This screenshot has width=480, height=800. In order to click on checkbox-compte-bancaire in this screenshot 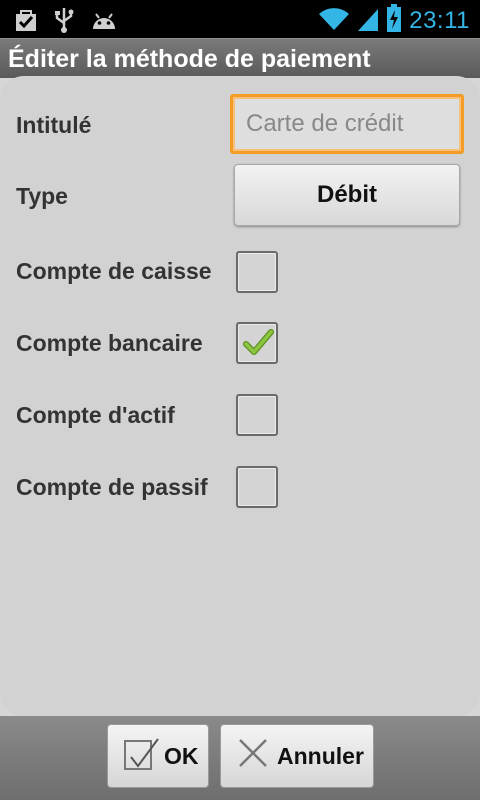, I will do `click(257, 343)`.